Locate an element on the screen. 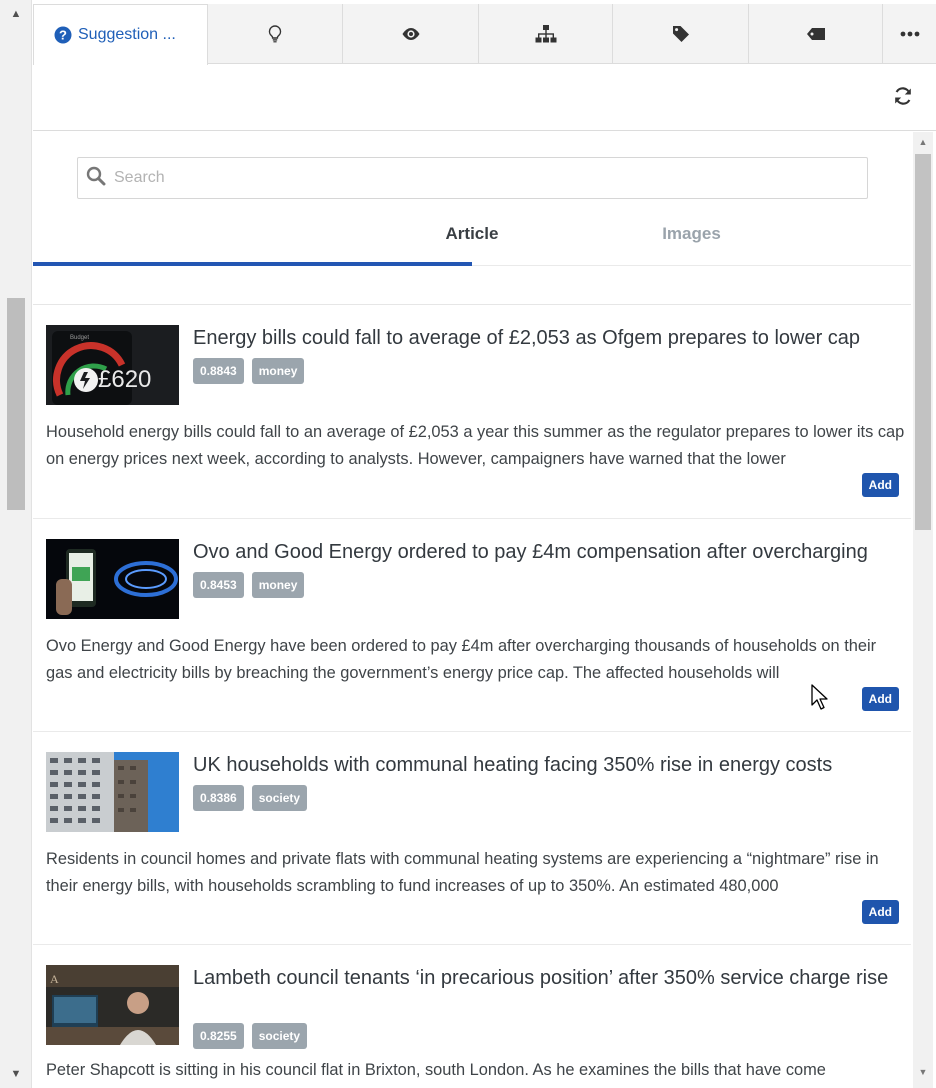 Image resolution: width=936 pixels, height=1088 pixels. content-subtabs: Article Images is located at coordinates (472, 239).